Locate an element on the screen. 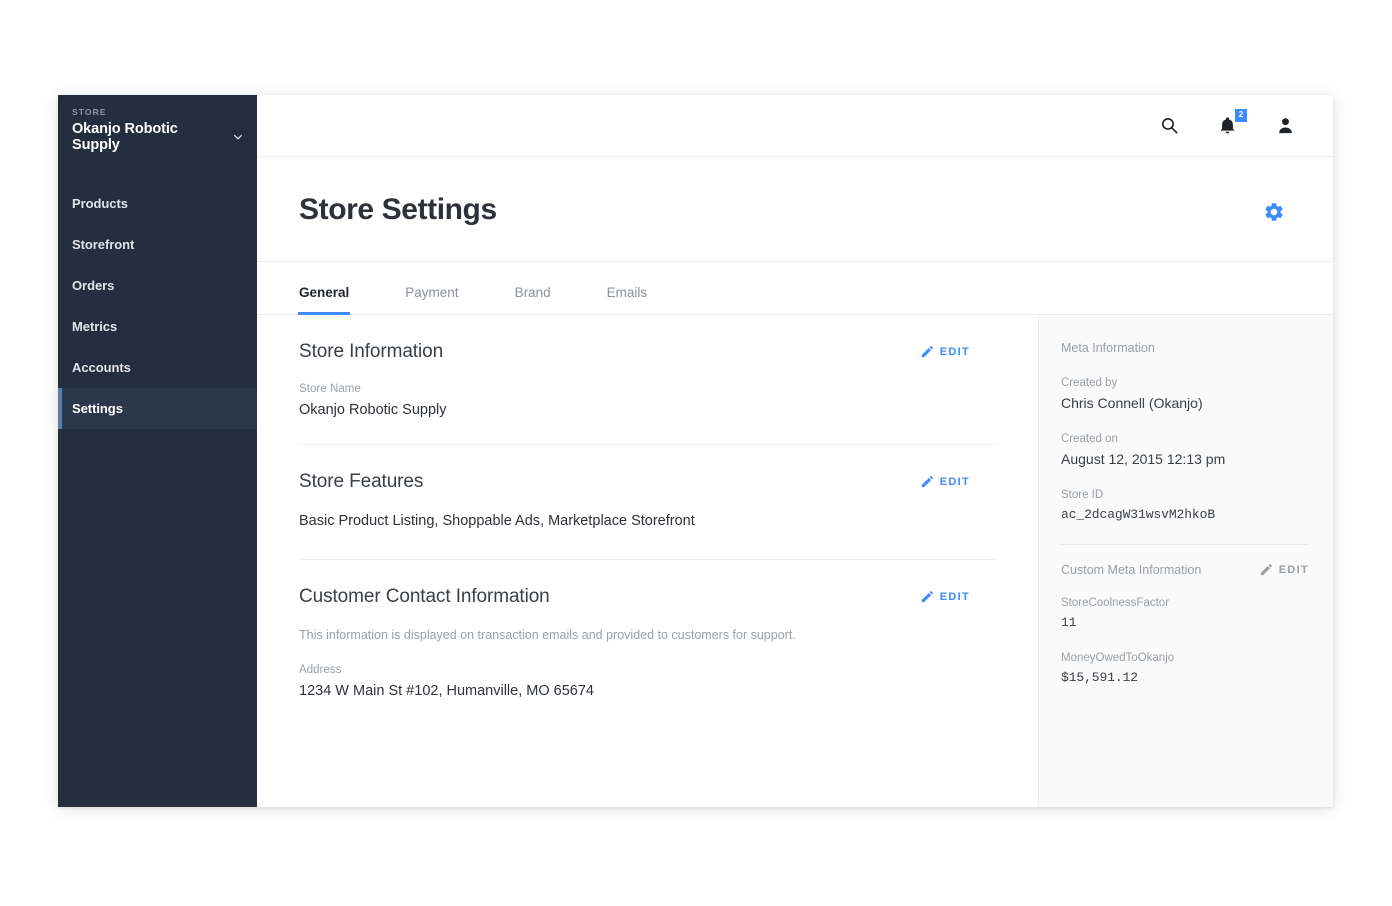 This screenshot has height=906, width=1392. page-title: Store Settings is located at coordinates (398, 209).